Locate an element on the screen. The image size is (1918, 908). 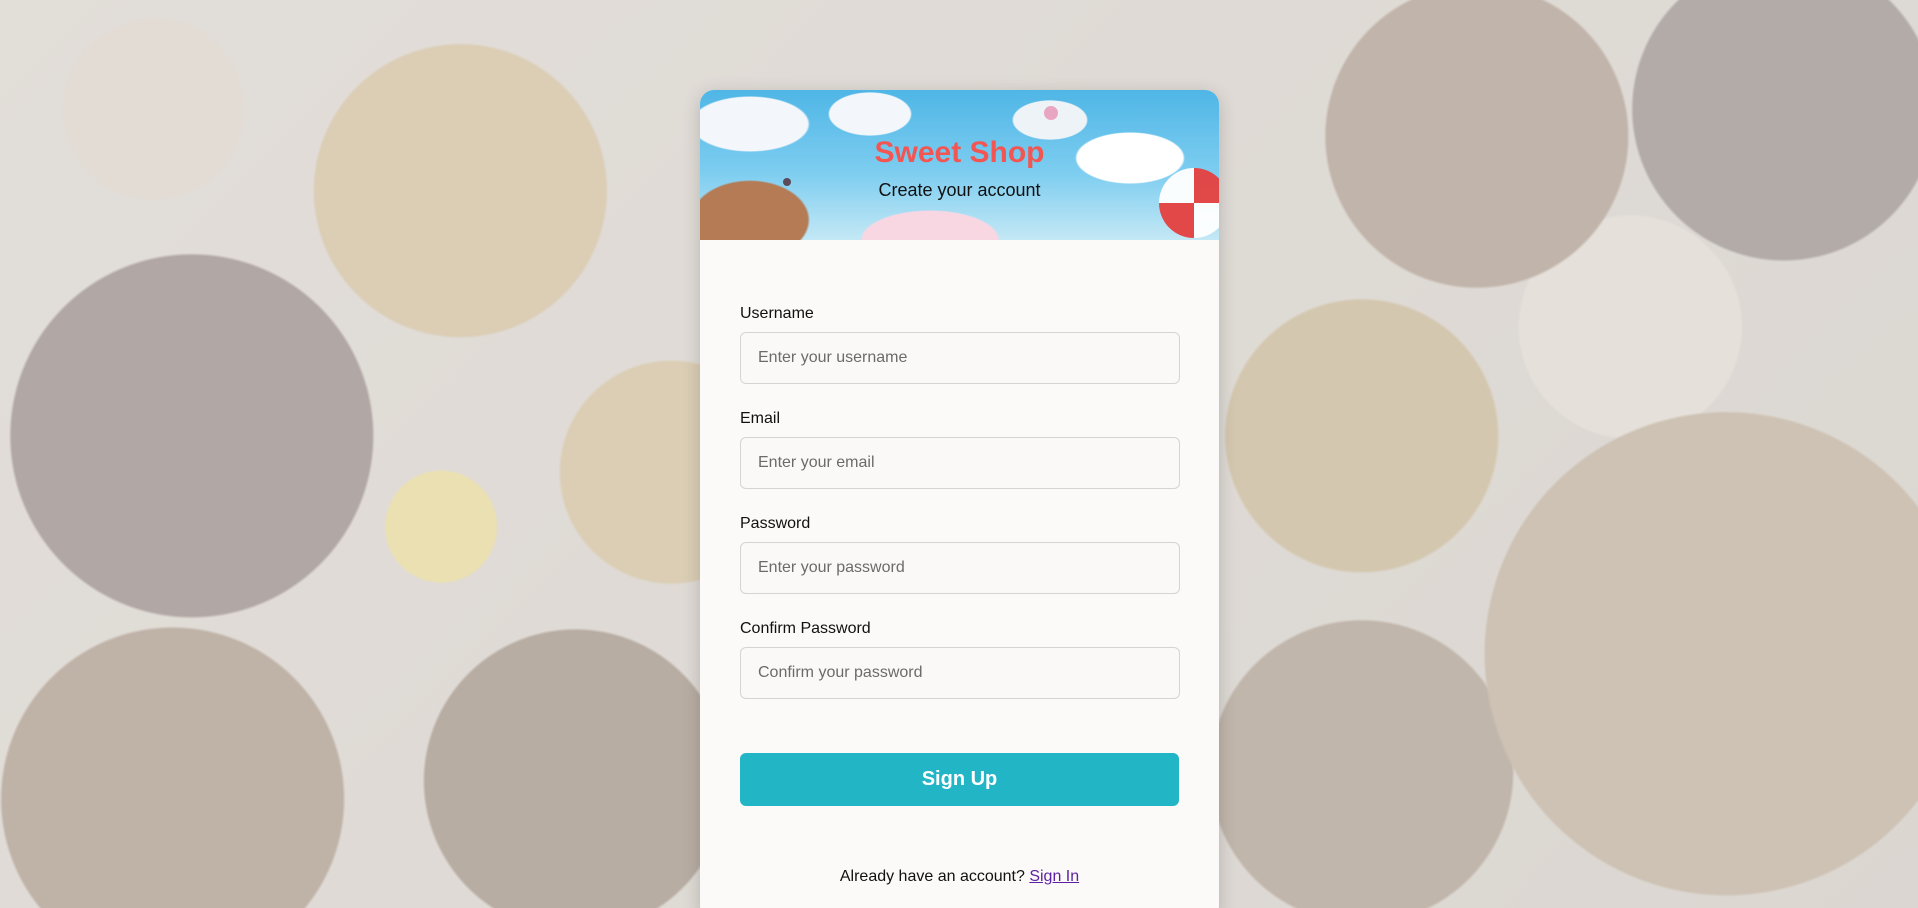
sign-in-prompt: Already have an account? Sign In is located at coordinates (959, 877).